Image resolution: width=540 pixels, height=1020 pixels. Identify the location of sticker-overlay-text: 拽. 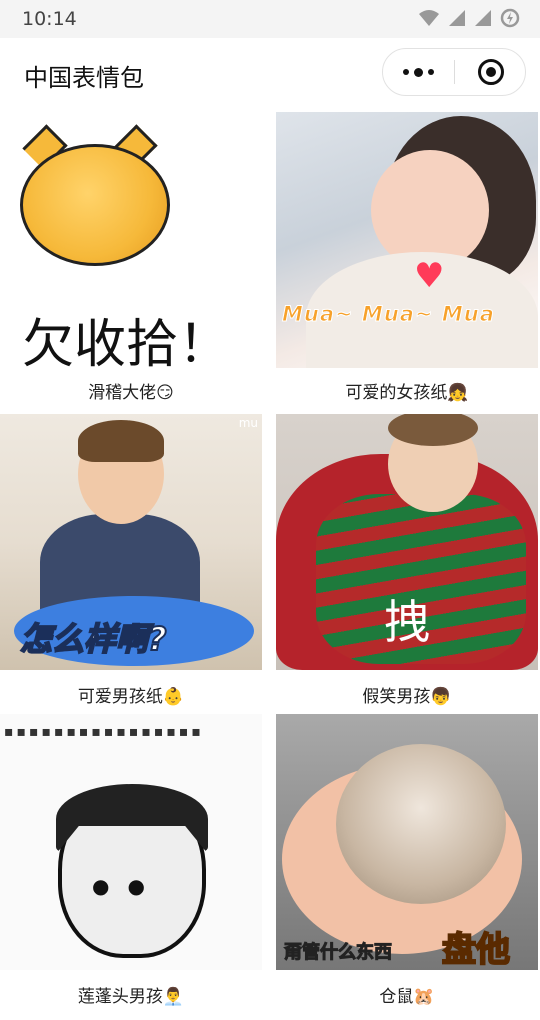
(407, 622).